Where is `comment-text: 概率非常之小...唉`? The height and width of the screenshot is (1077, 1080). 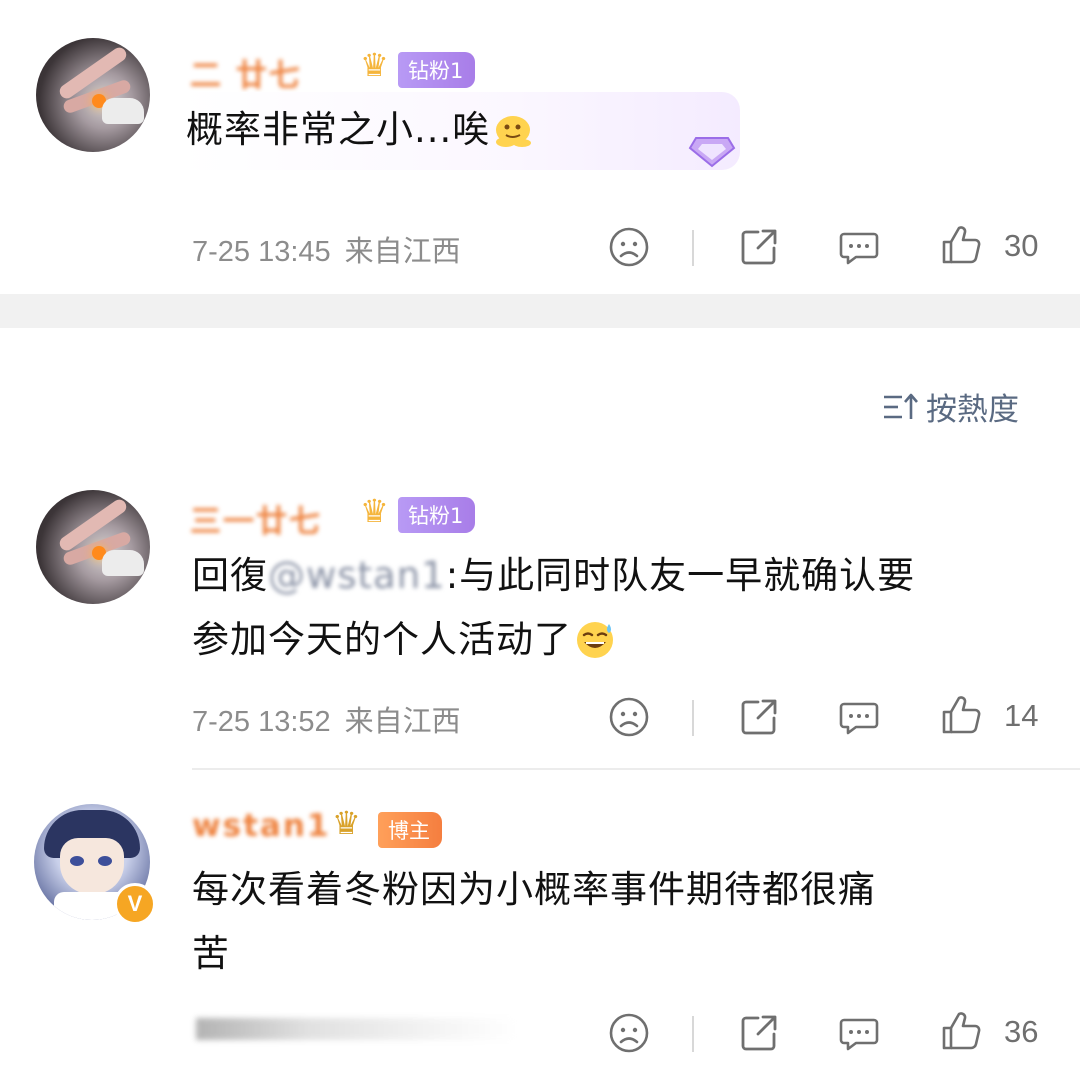
comment-text: 概率非常之小...唉 is located at coordinates (360, 130).